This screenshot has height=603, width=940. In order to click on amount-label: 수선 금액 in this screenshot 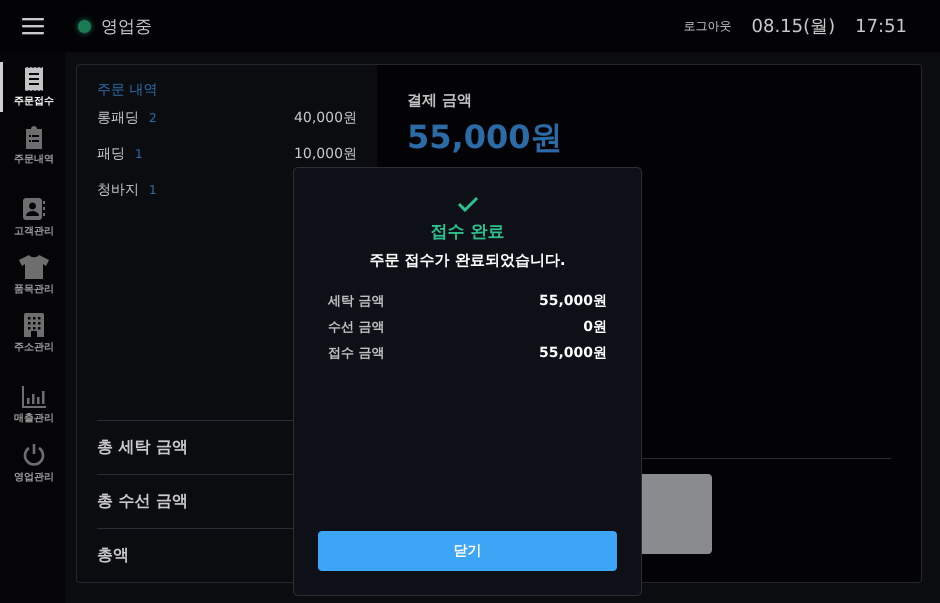, I will do `click(356, 327)`.